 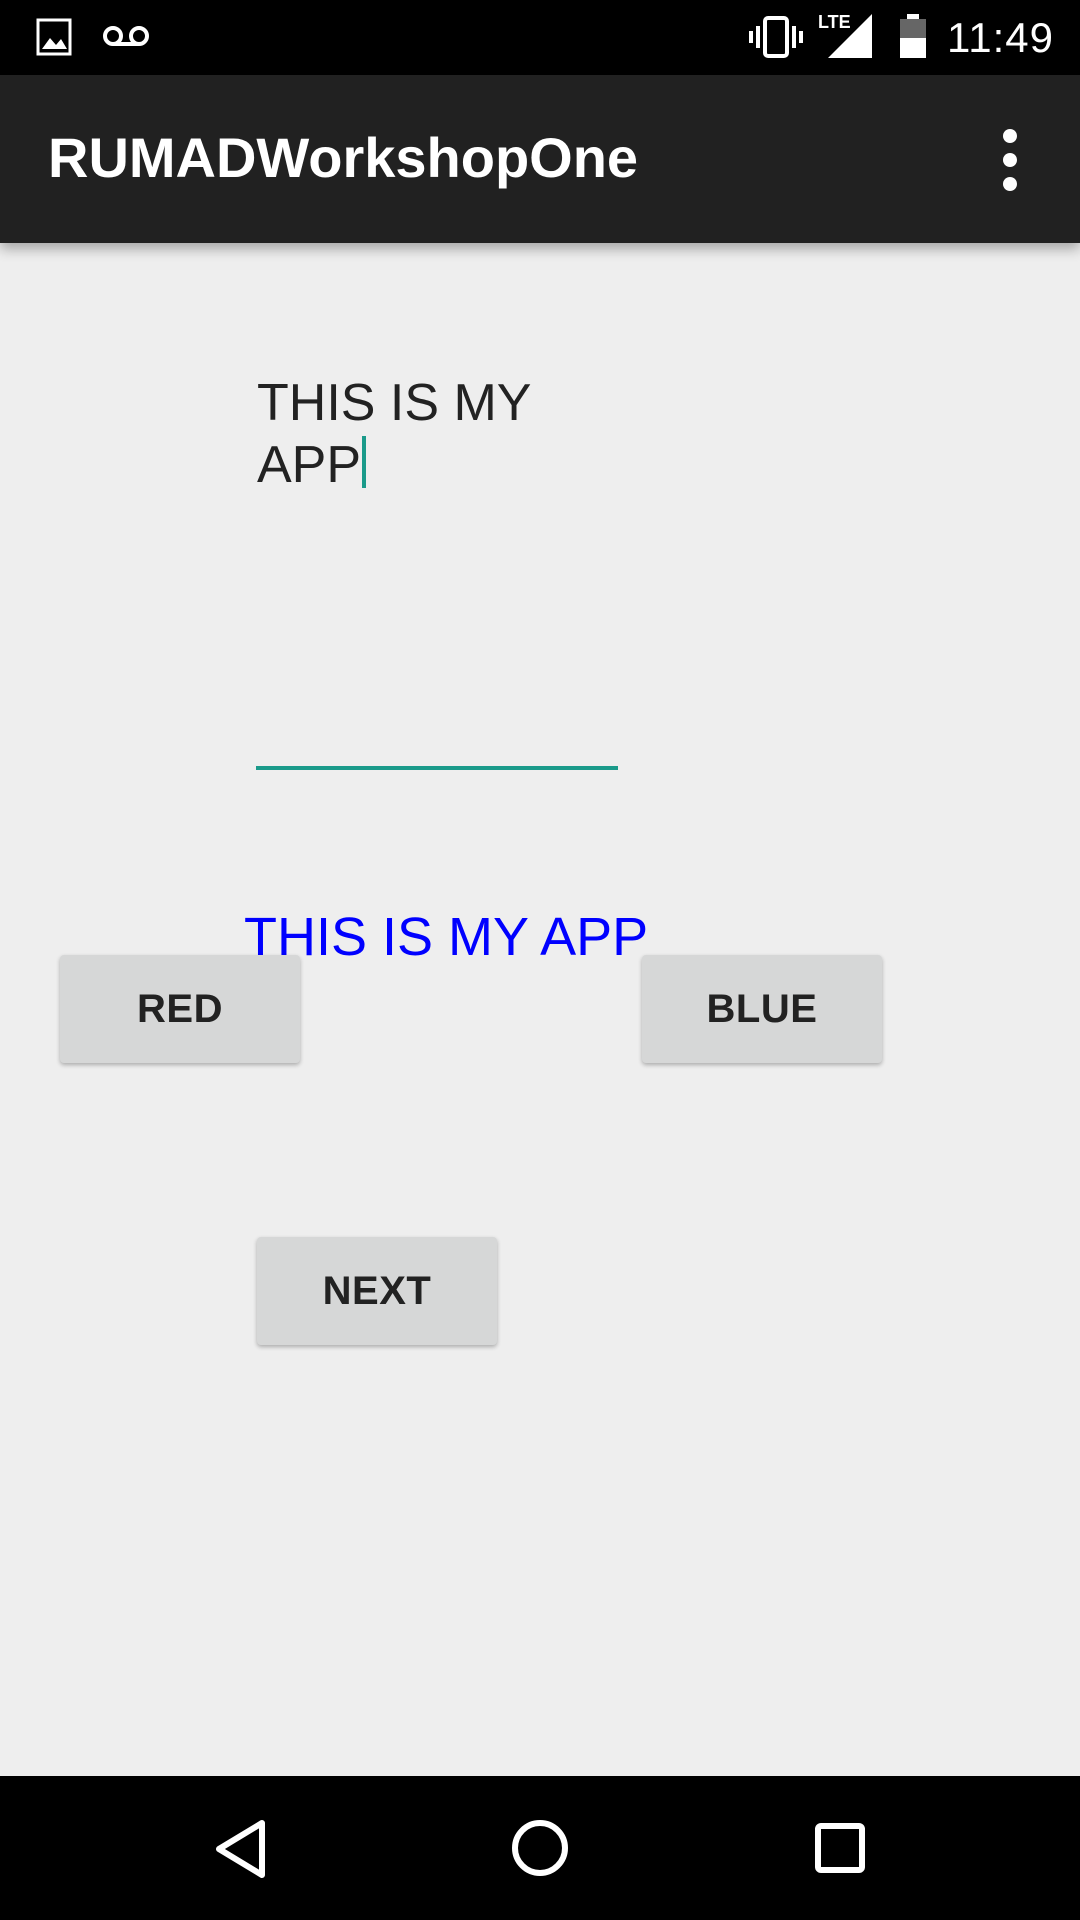 What do you see at coordinates (394, 434) in the screenshot?
I see `text-input-value: THIS IS MY APP` at bounding box center [394, 434].